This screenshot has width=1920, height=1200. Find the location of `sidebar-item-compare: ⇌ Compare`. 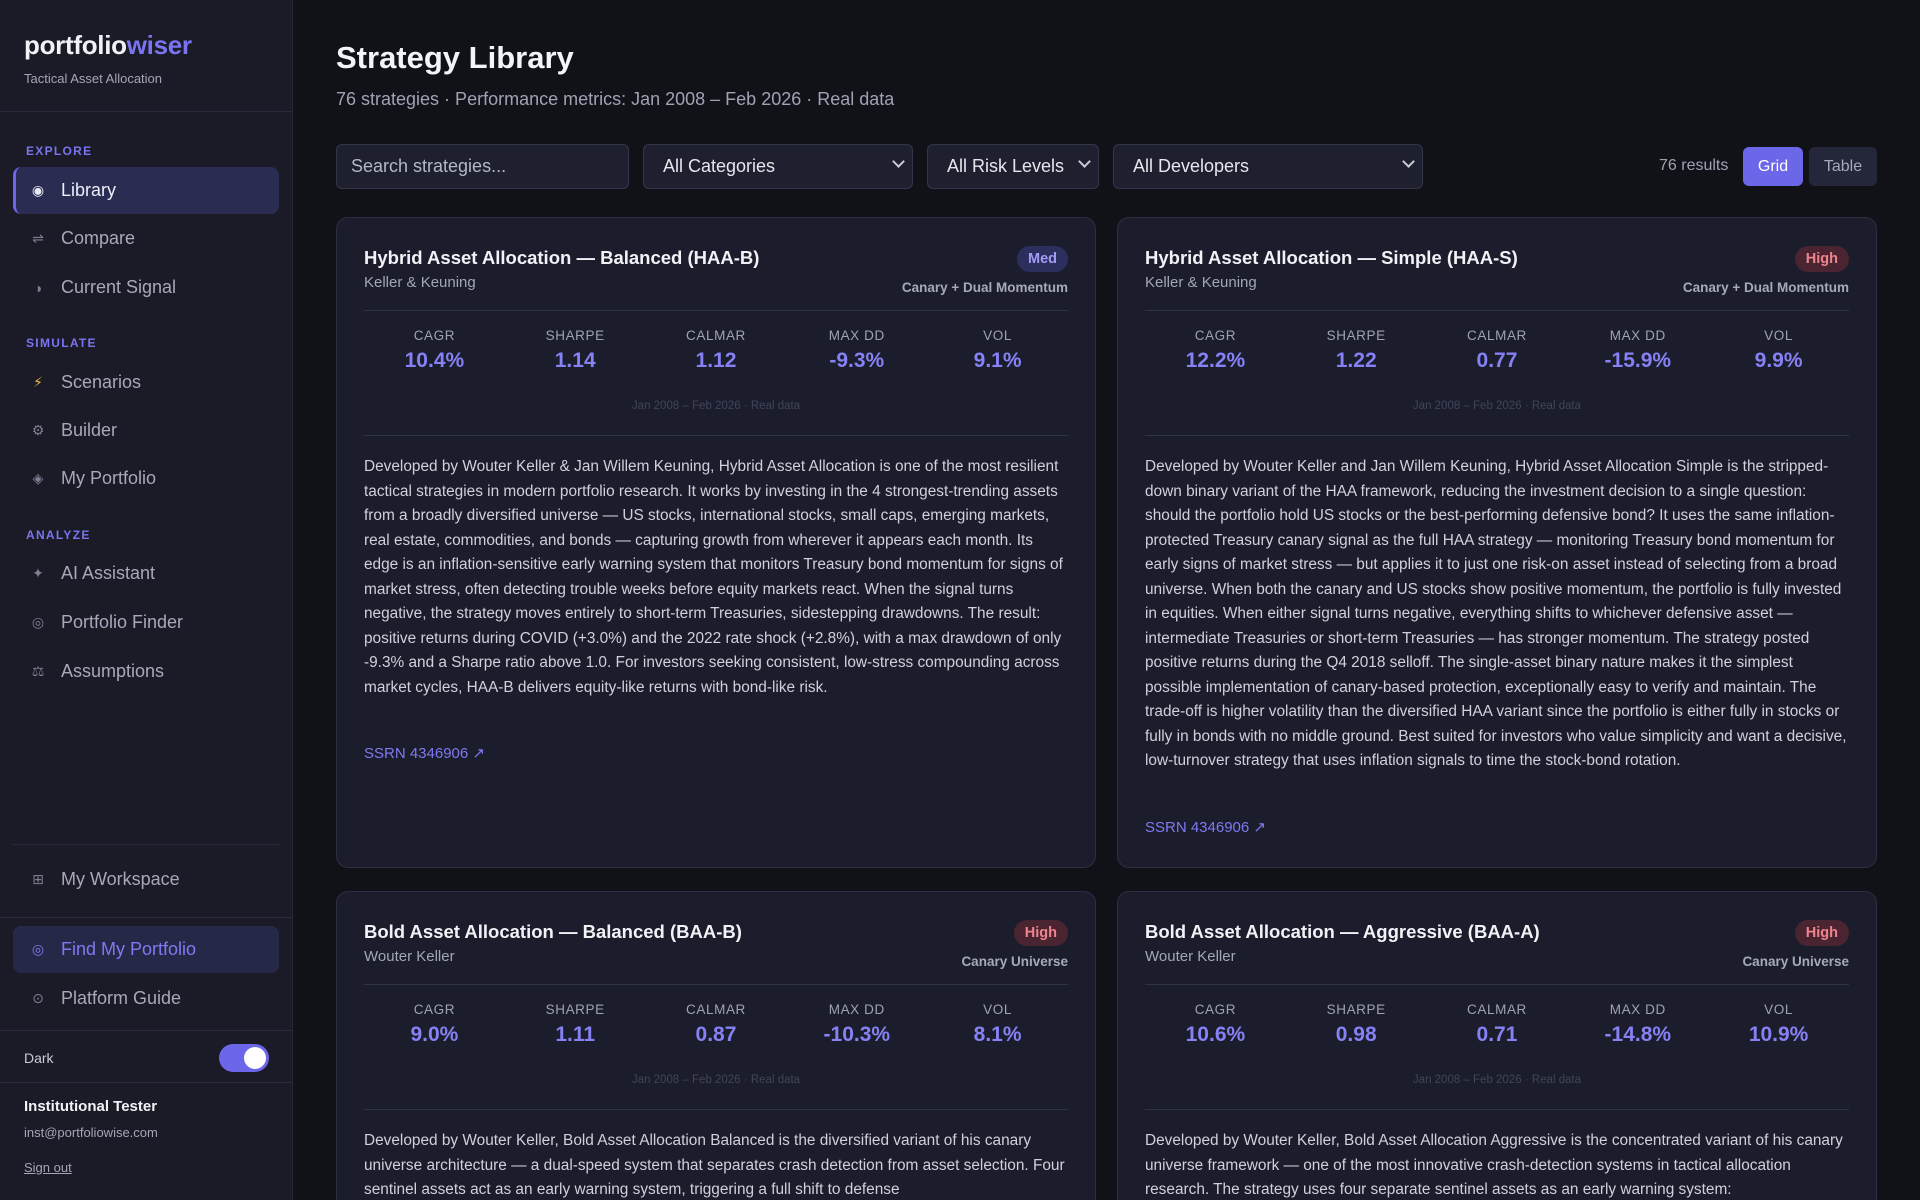

sidebar-item-compare: ⇌ Compare is located at coordinates (146, 238).